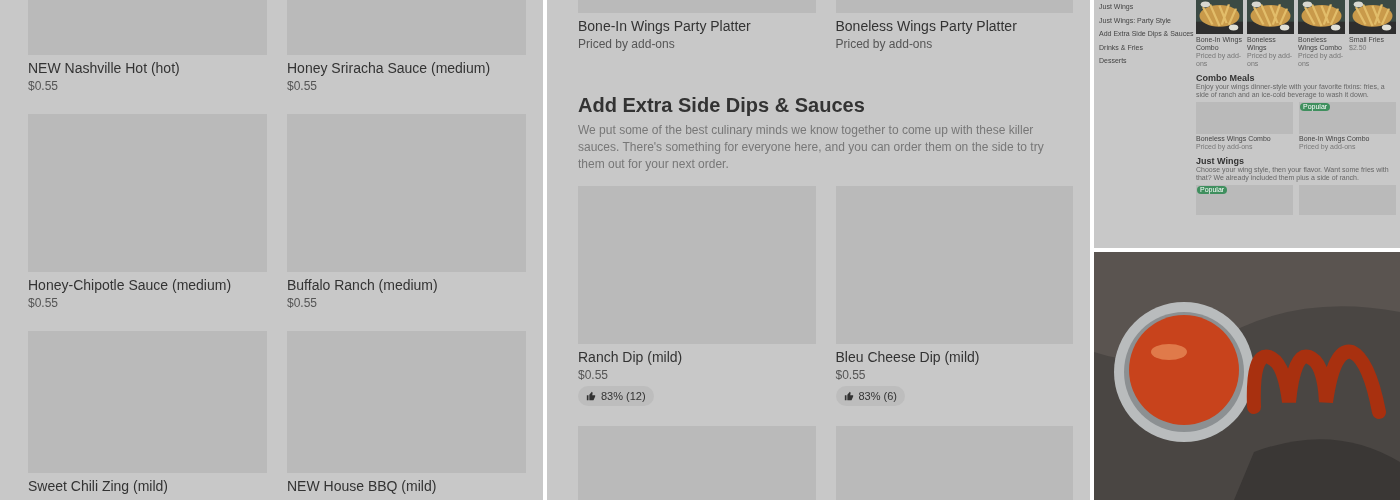 Image resolution: width=1400 pixels, height=500 pixels. What do you see at coordinates (630, 357) in the screenshot?
I see `item-name: Ranch Dip (mild)` at bounding box center [630, 357].